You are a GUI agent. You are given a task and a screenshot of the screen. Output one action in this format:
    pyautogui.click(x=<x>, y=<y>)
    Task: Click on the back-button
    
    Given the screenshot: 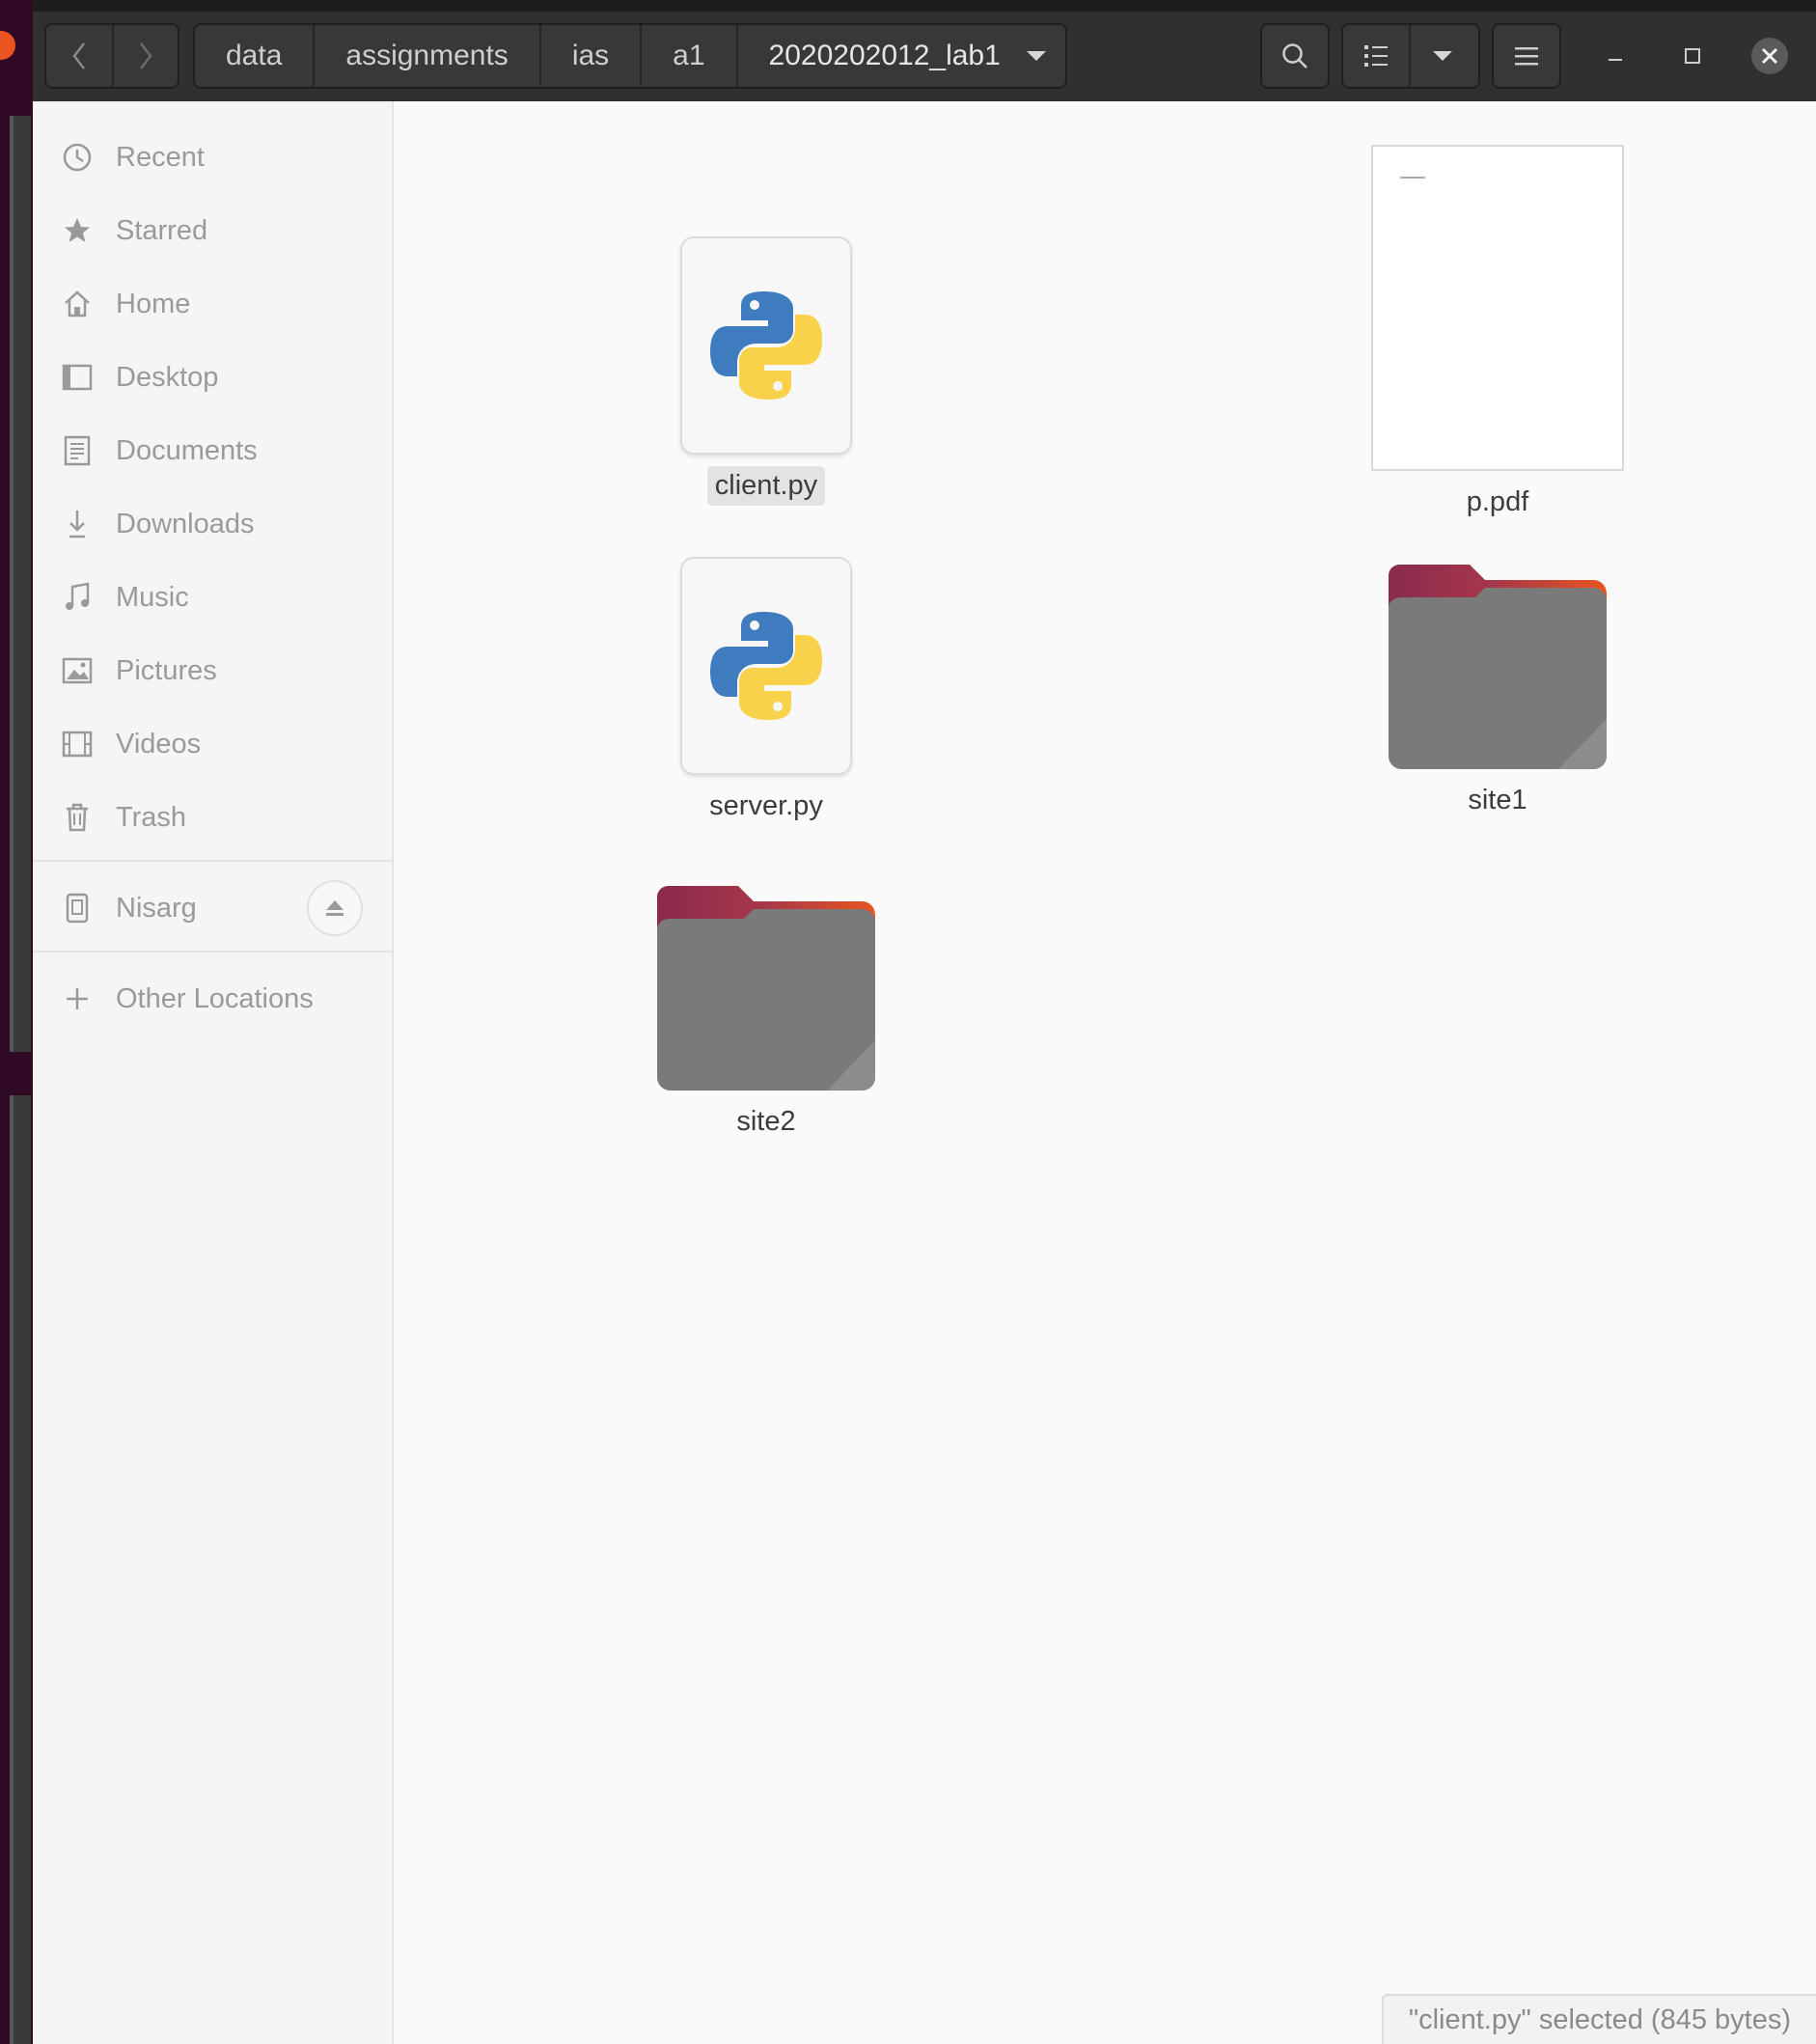 What is the action you would take?
    pyautogui.click(x=79, y=56)
    